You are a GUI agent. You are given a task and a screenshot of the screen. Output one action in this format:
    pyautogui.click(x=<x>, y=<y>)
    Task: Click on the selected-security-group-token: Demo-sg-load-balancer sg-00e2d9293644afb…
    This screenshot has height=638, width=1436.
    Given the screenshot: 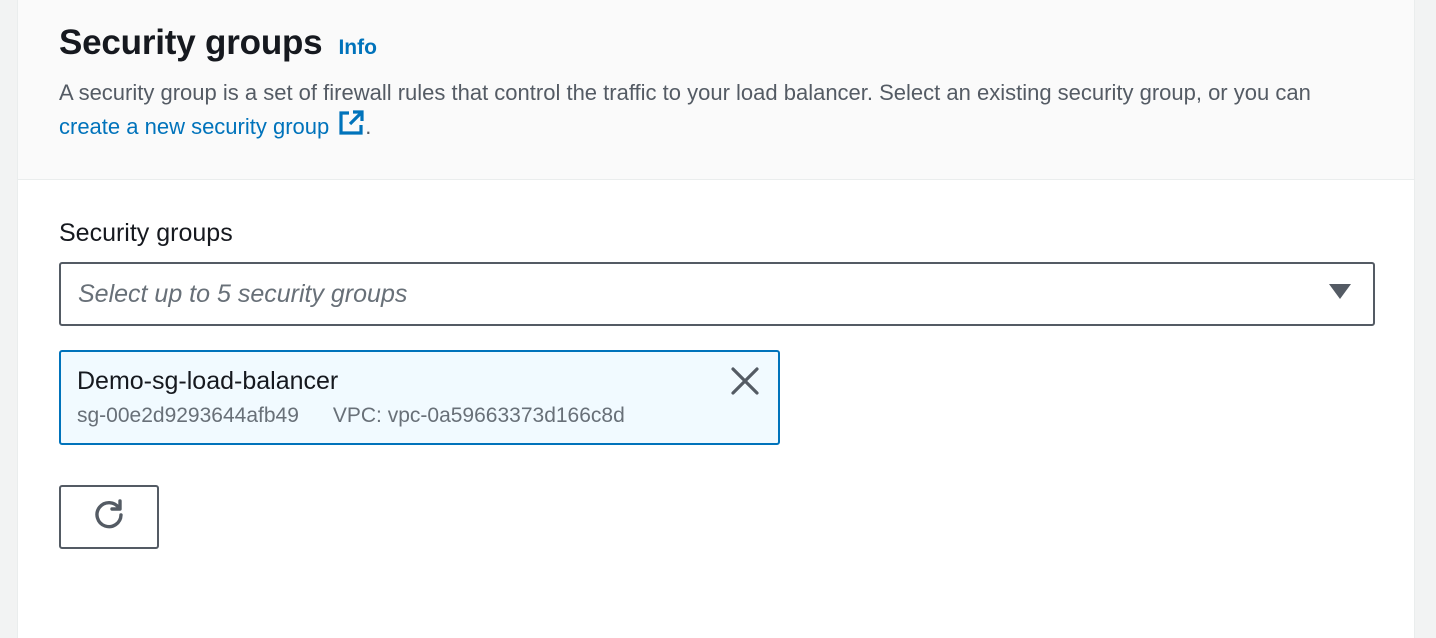 What is the action you would take?
    pyautogui.click(x=419, y=397)
    